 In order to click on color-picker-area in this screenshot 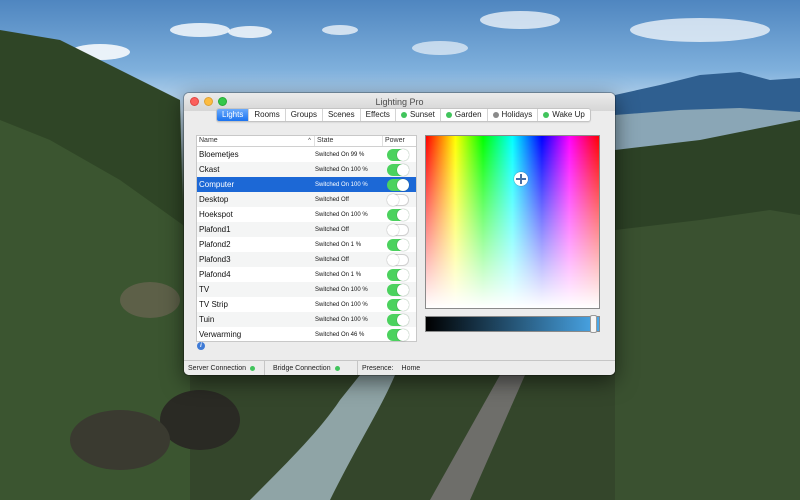, I will do `click(512, 222)`.